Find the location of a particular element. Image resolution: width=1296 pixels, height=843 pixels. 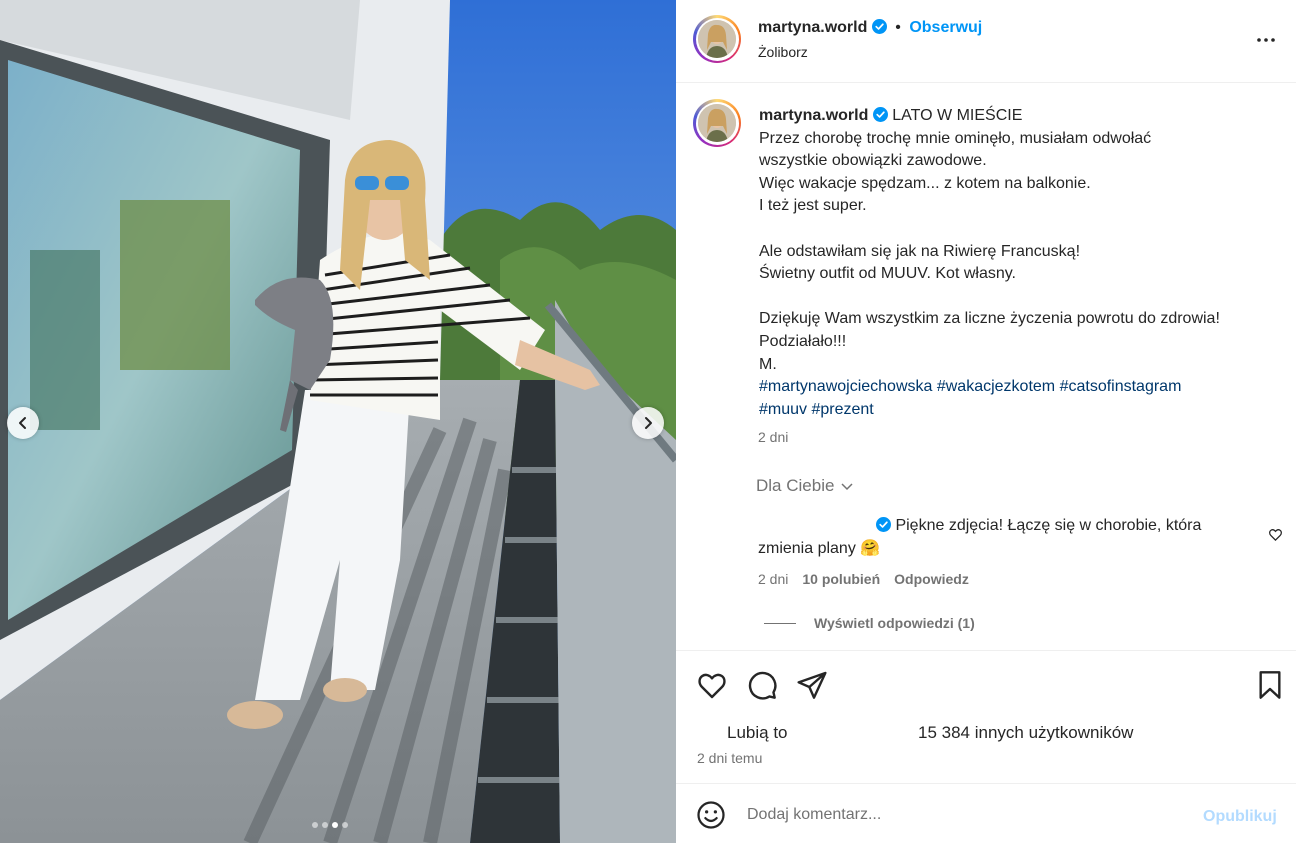

caption-avatar is located at coordinates (717, 123).